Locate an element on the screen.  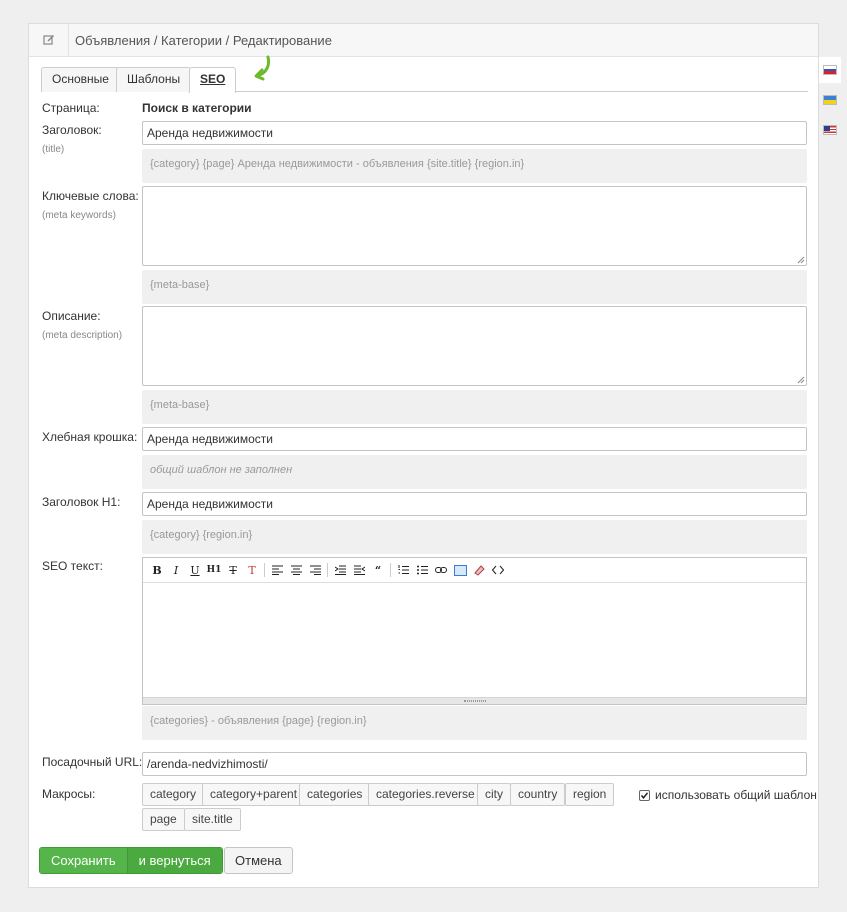
use-common-template-label: использовать общий шаблон is located at coordinates (736, 795).